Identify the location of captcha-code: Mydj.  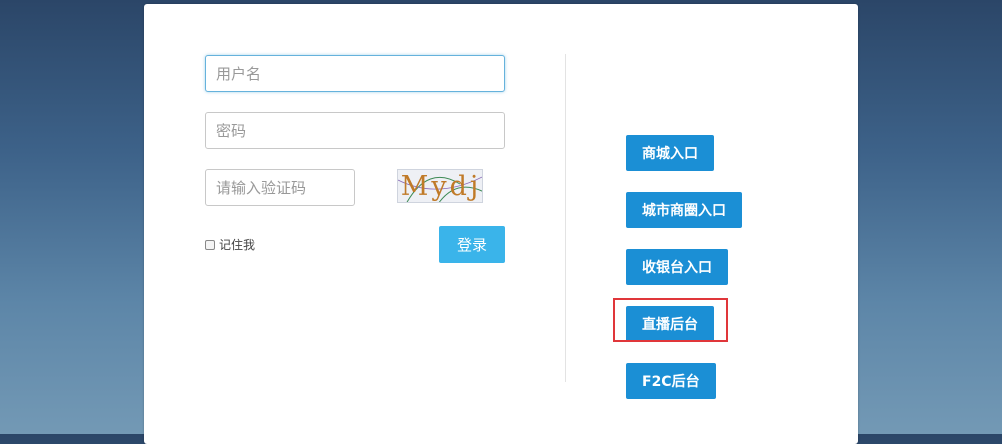
(441, 186).